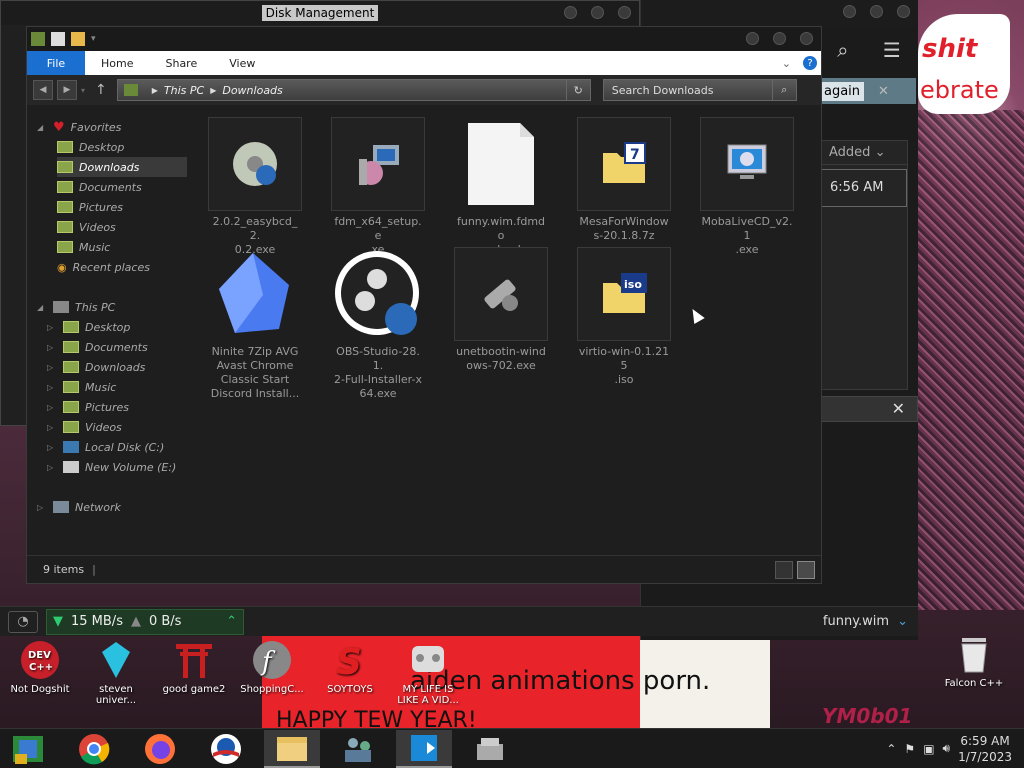  What do you see at coordinates (122, 227) in the screenshot?
I see `nav-fav-videos: Videos` at bounding box center [122, 227].